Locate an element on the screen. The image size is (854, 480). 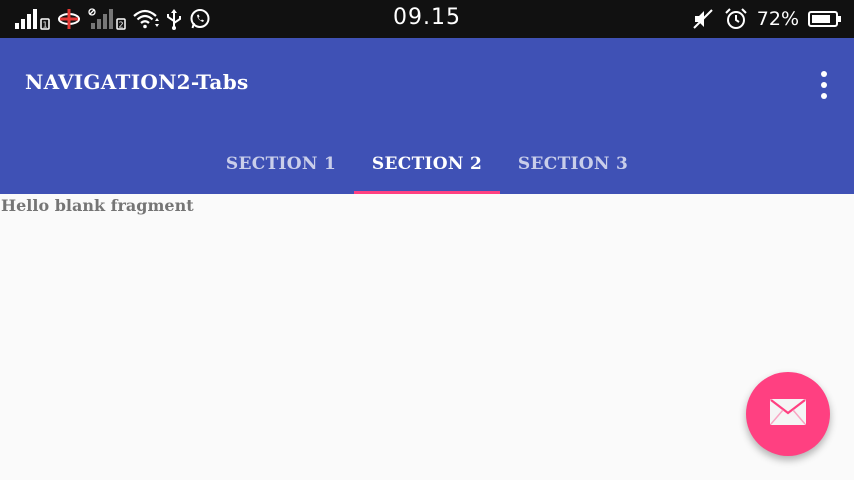
tab-section-3: SECTION 3 is located at coordinates (573, 164).